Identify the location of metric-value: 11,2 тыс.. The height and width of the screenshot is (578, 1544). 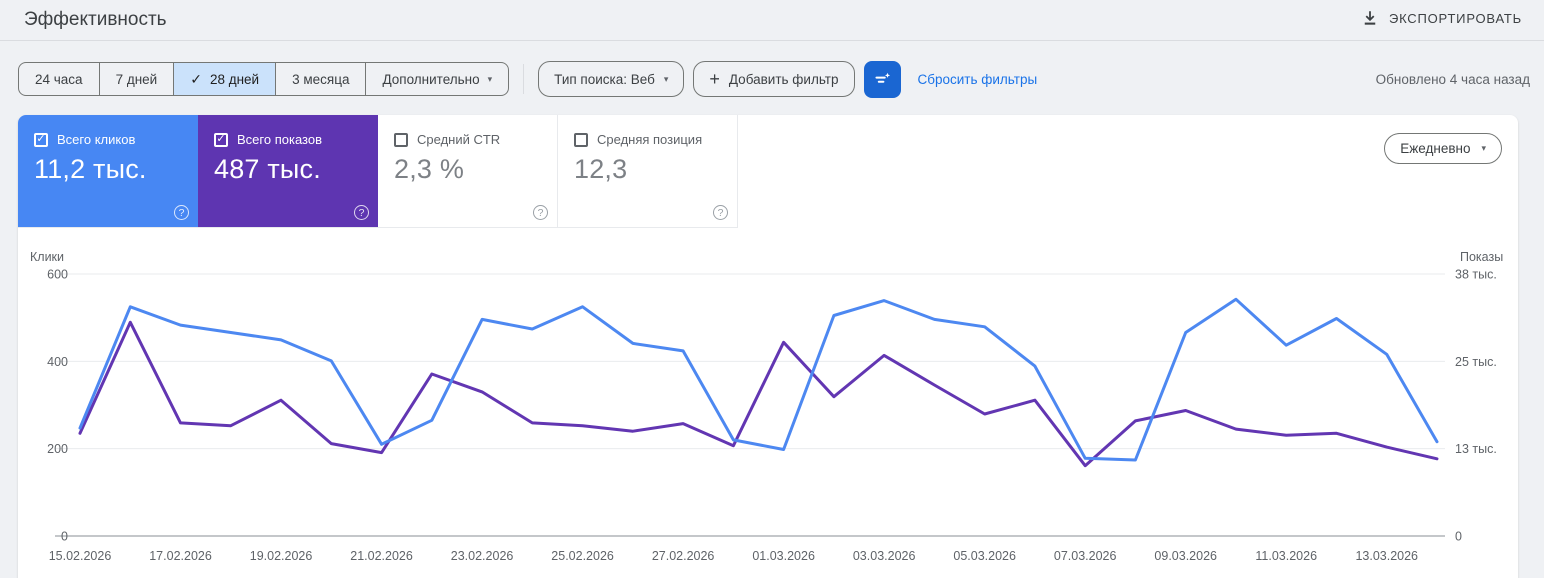
(90, 169).